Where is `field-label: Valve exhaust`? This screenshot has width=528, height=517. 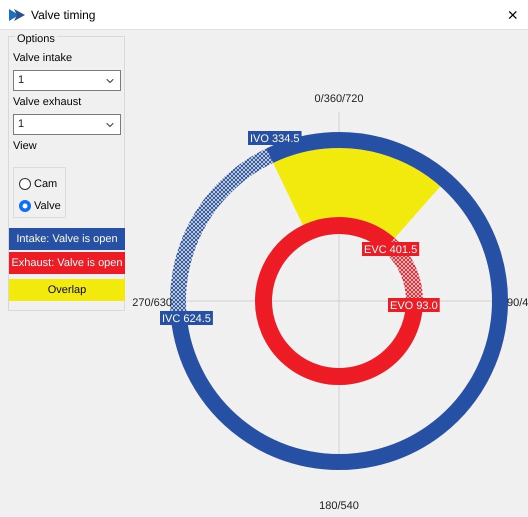 field-label: Valve exhaust is located at coordinates (47, 102).